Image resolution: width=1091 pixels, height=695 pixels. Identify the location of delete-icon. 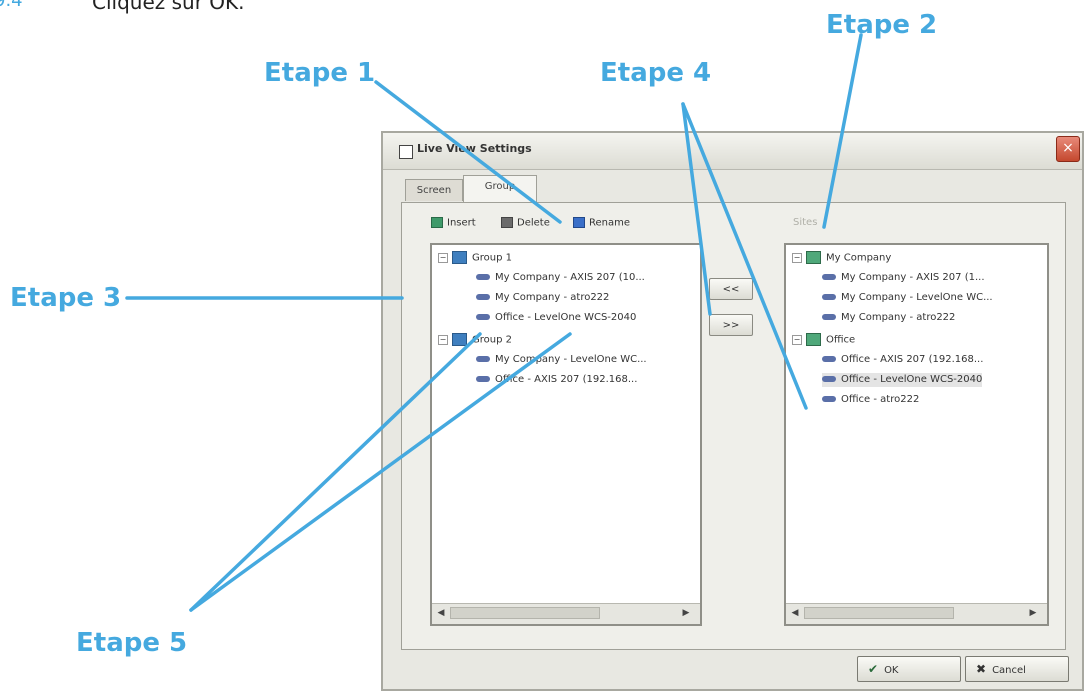
(507, 222).